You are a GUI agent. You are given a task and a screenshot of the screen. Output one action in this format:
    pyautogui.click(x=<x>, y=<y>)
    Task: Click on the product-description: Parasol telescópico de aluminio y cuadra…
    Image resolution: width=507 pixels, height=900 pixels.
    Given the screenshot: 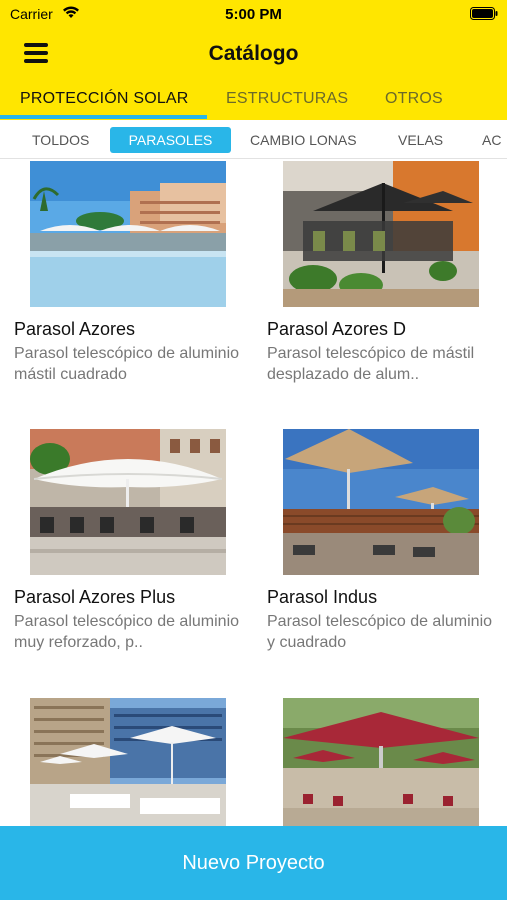 What is the action you would take?
    pyautogui.click(x=380, y=632)
    